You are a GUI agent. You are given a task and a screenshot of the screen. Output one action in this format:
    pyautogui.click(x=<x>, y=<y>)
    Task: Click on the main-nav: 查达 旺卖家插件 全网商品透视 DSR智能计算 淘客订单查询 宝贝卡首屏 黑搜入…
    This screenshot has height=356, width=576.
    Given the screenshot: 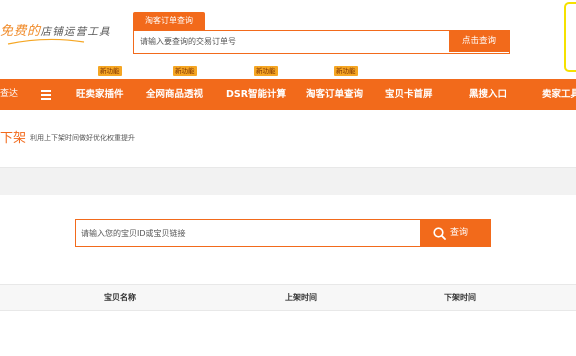 What is the action you would take?
    pyautogui.click(x=288, y=94)
    